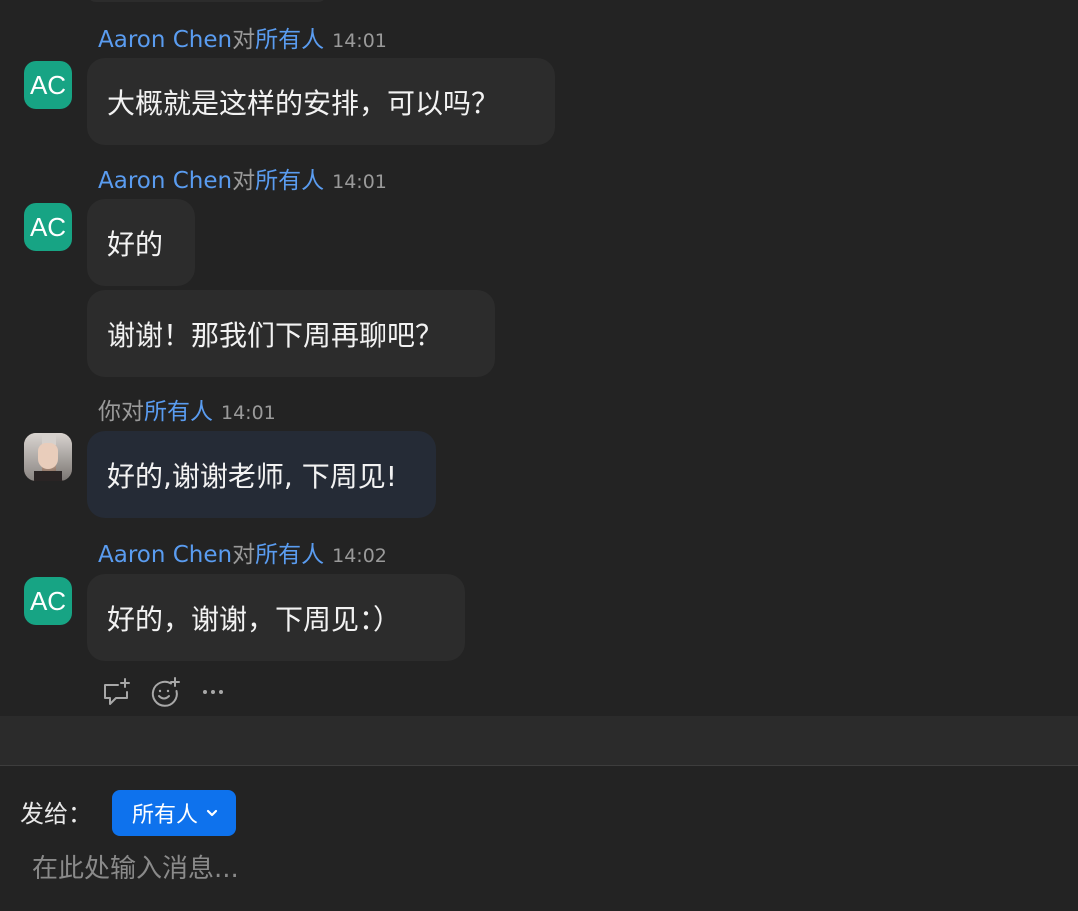 Image resolution: width=1078 pixels, height=911 pixels. I want to click on reply-add-icon, so click(117, 692).